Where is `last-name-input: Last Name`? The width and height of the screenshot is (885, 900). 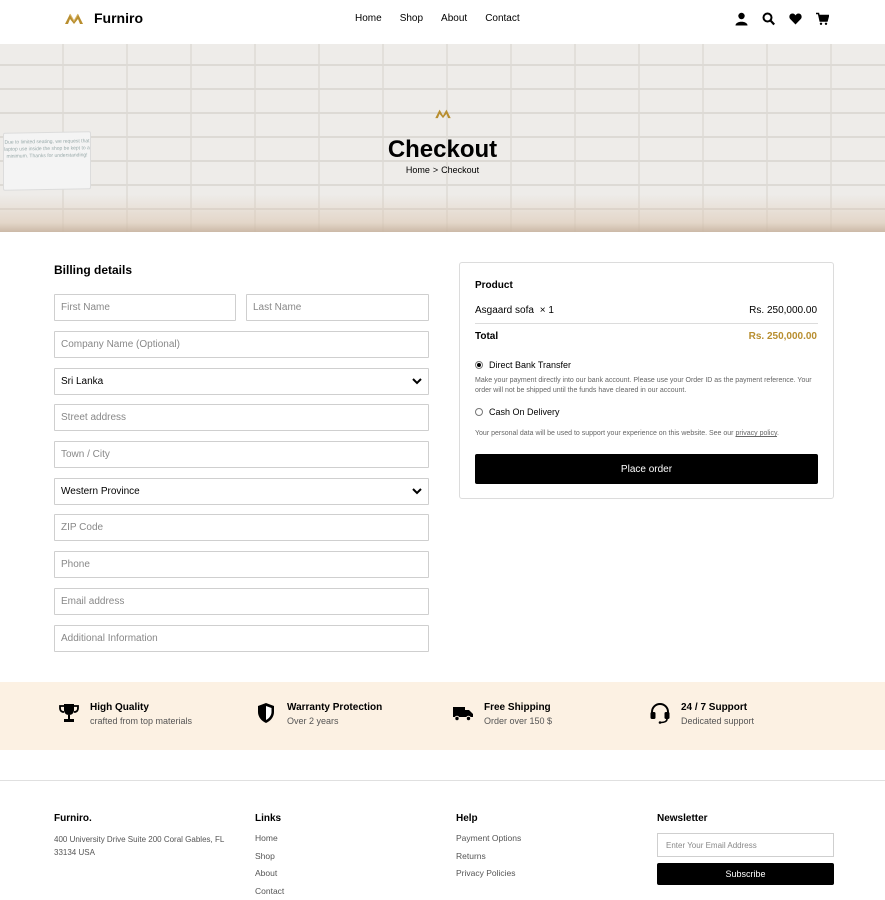 last-name-input: Last Name is located at coordinates (337, 307).